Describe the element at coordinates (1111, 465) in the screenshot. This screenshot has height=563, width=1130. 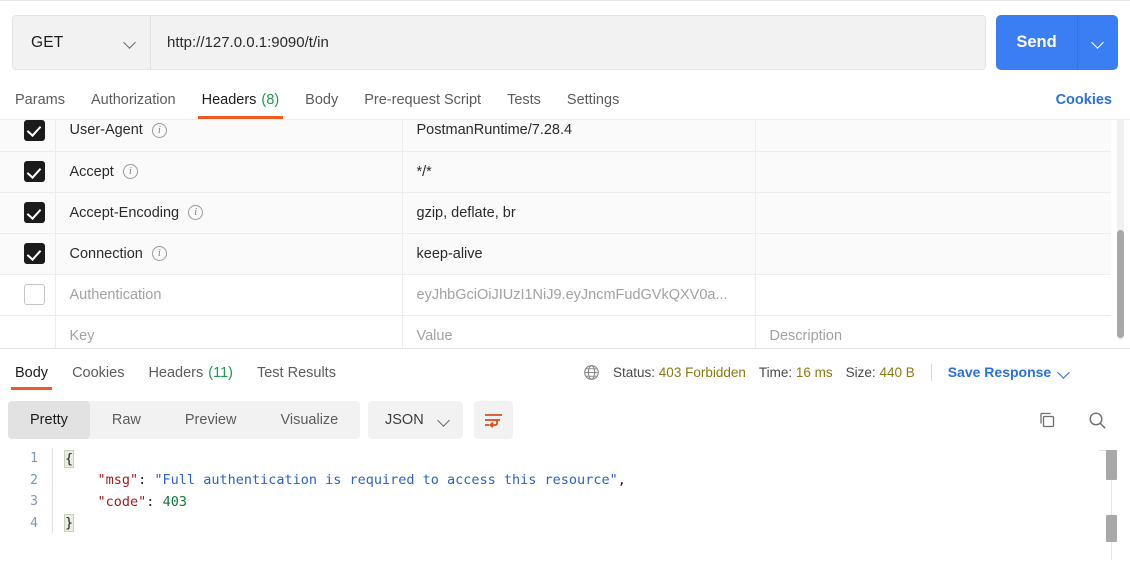
I see `code-scrollbar-thumb-vertical` at that location.